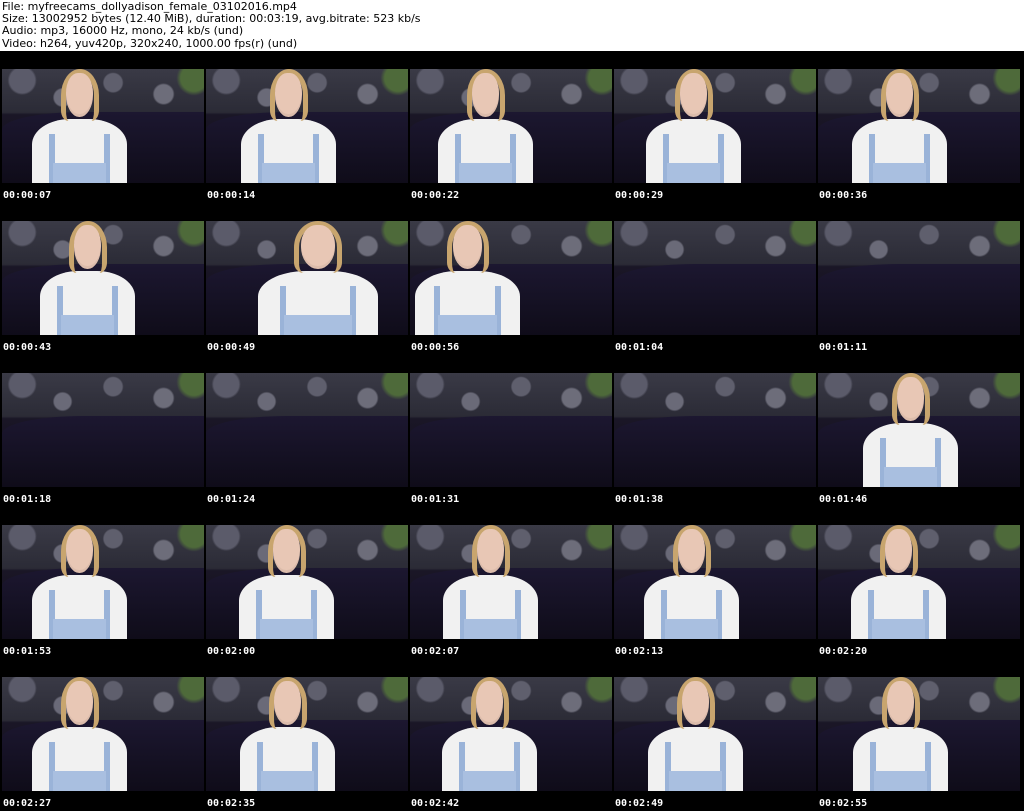  I want to click on thumbnail-timestamp: 00:02:20, so click(843, 651).